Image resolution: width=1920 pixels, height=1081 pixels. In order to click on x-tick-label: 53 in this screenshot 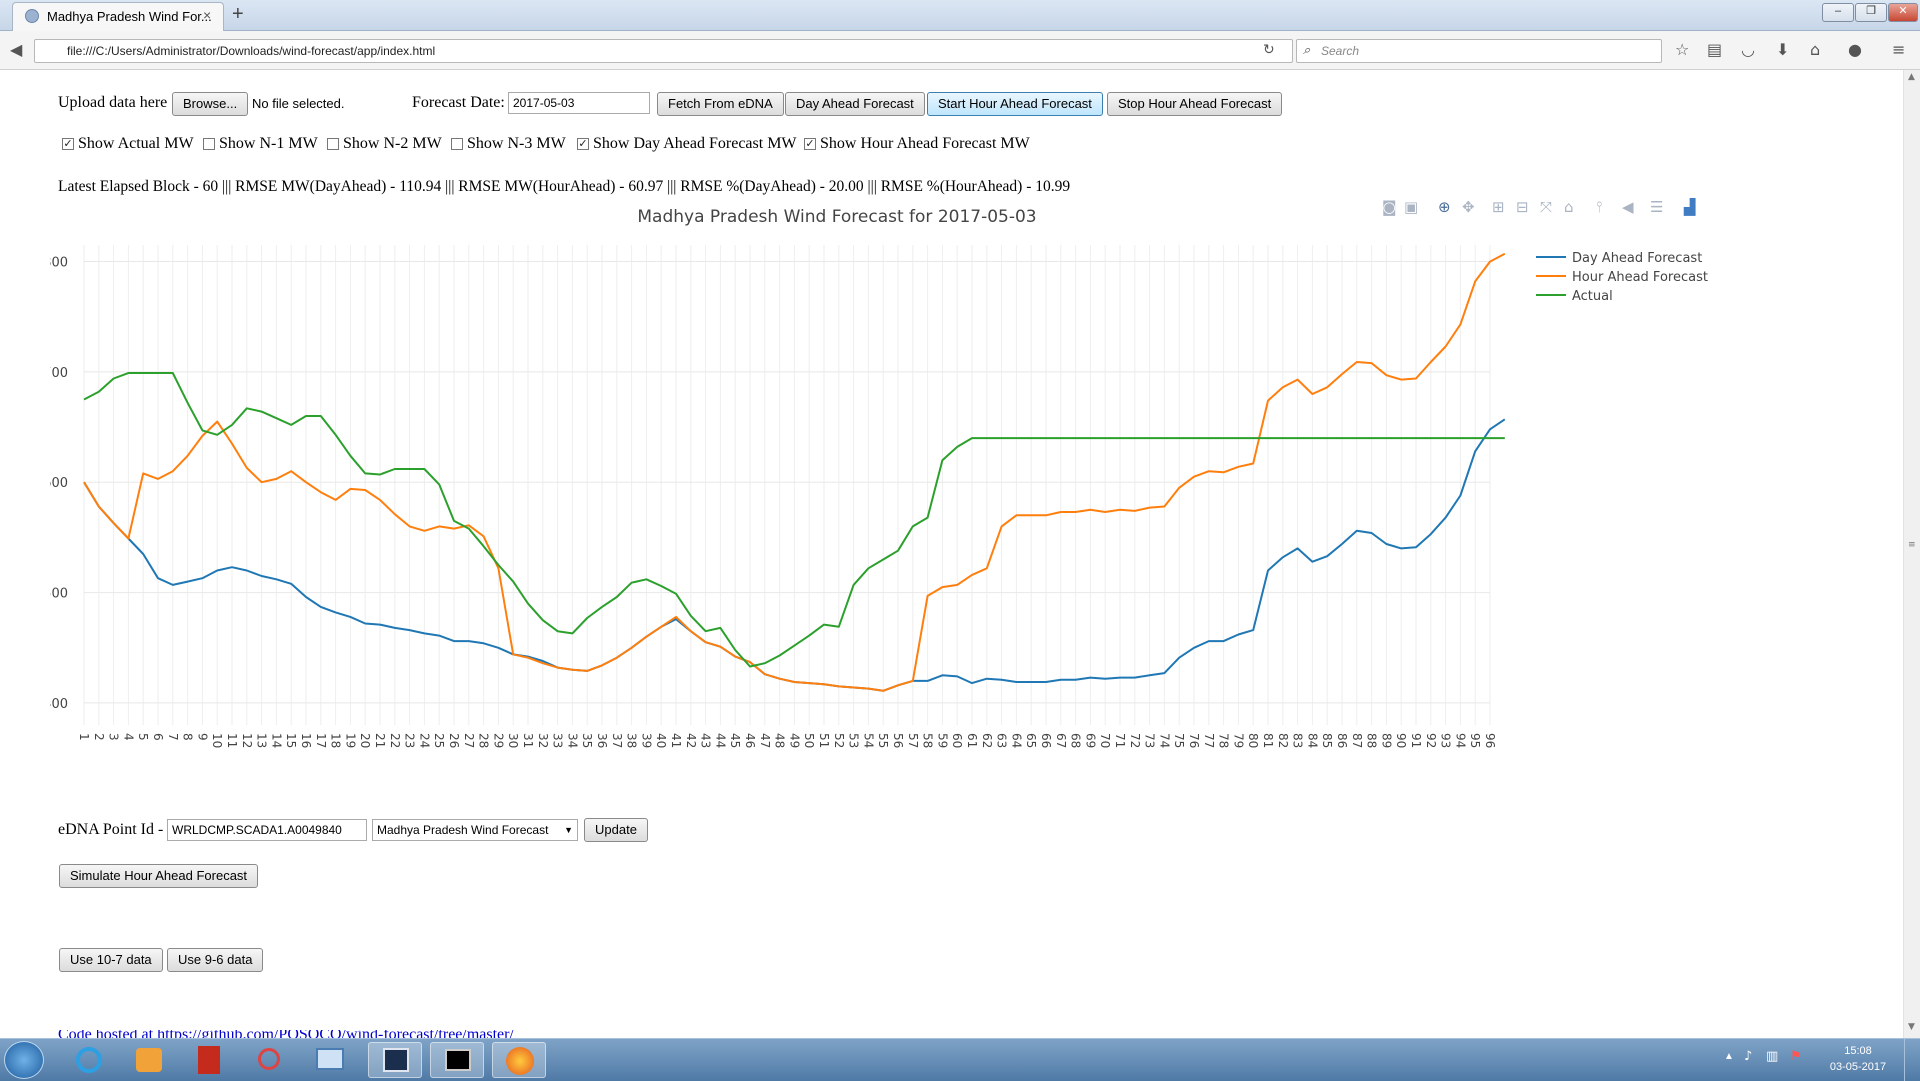, I will do `click(854, 740)`.